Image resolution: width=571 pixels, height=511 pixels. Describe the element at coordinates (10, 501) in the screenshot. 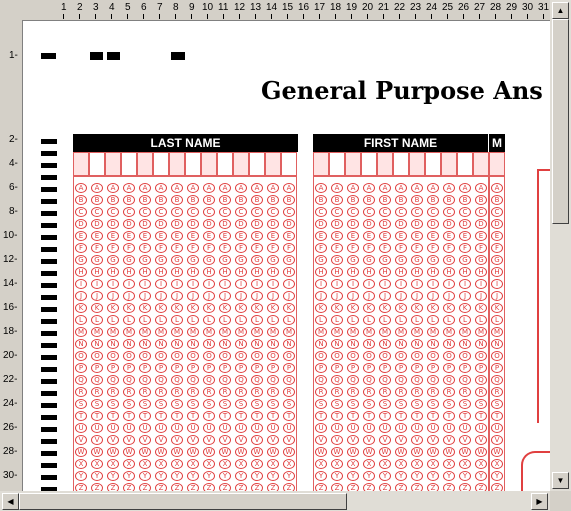

I see `scroll-left-button: ◀` at that location.